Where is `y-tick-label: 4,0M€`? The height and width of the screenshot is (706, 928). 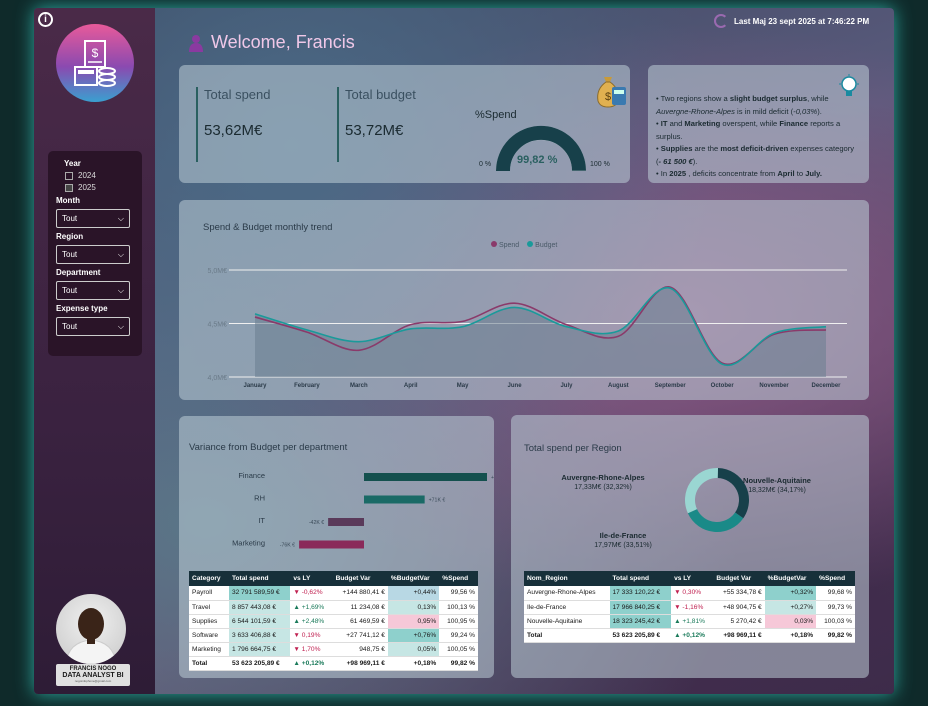
y-tick-label: 4,0M€ is located at coordinates (218, 378).